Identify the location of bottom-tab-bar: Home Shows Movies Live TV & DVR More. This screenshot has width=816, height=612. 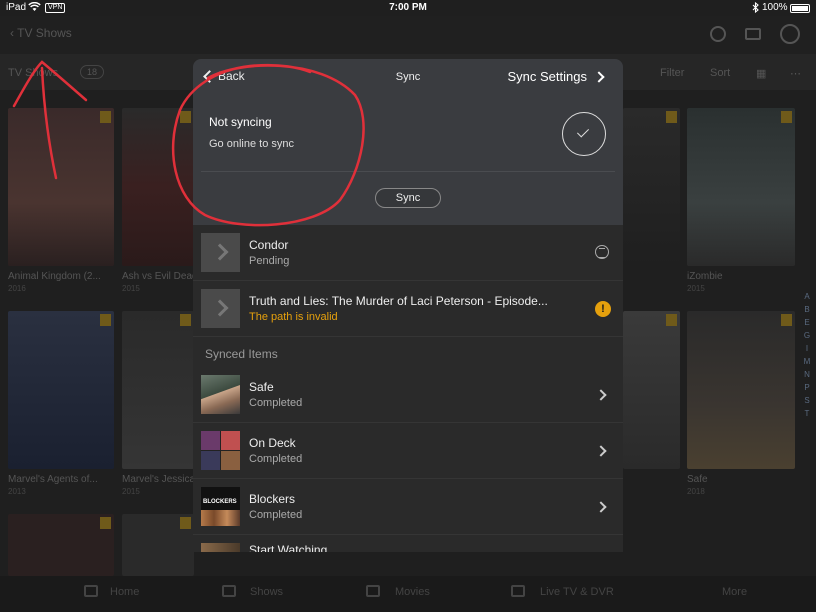
(408, 594).